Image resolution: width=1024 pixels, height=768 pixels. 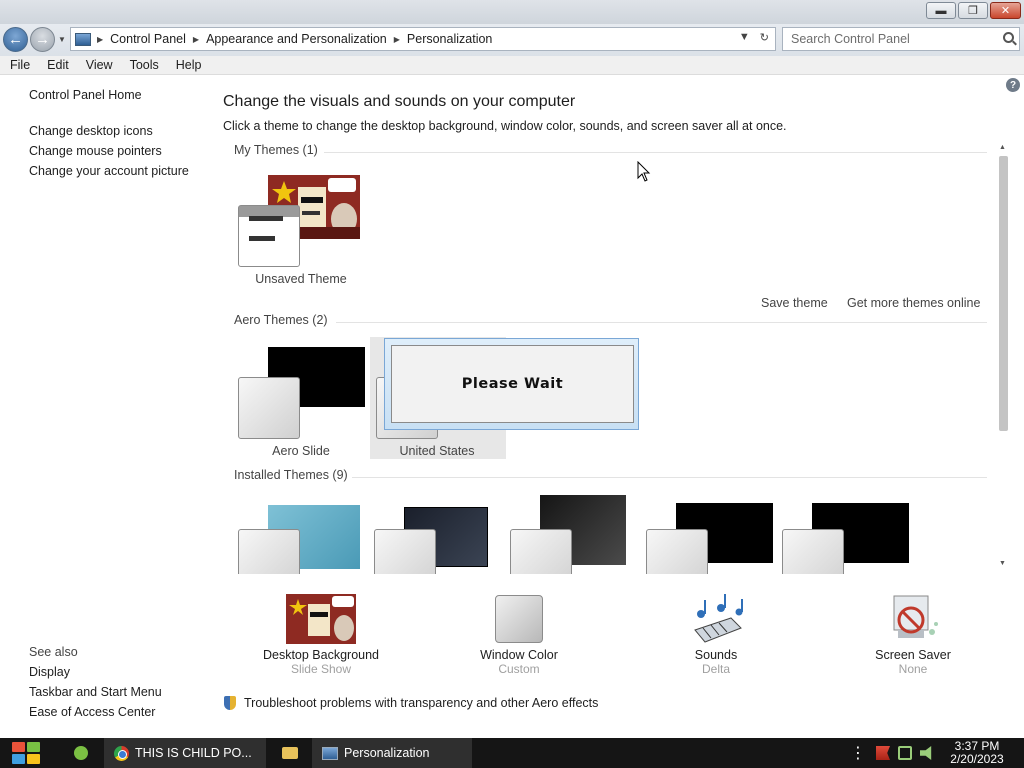 What do you see at coordinates (95, 151) in the screenshot?
I see `change-mouse-pointers-link: Change mouse pointers` at bounding box center [95, 151].